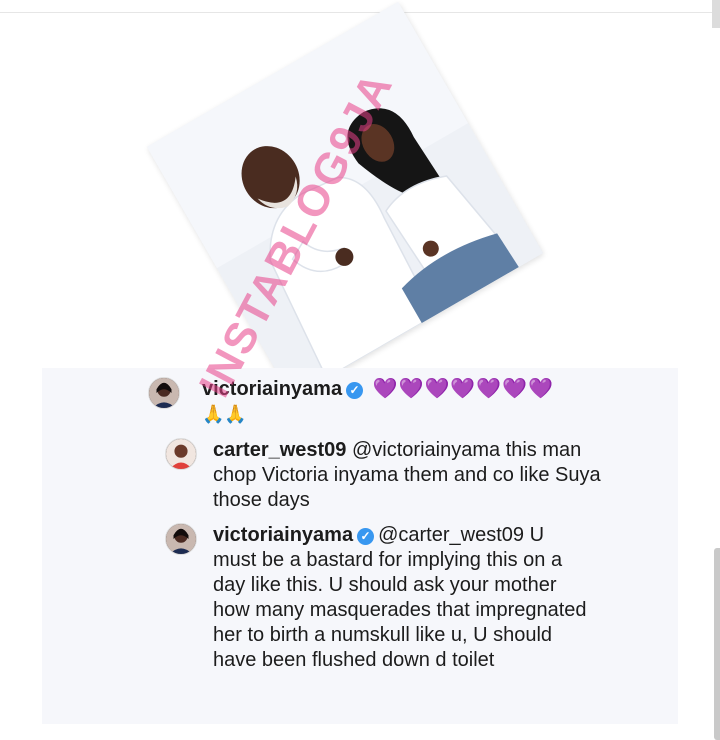 Image resolution: width=720 pixels, height=740 pixels. Describe the element at coordinates (400, 402) in the screenshot. I see `comment-main: victoriainyama ✓ 💜💜💜💜💜💜💜 🙏🙏` at that location.